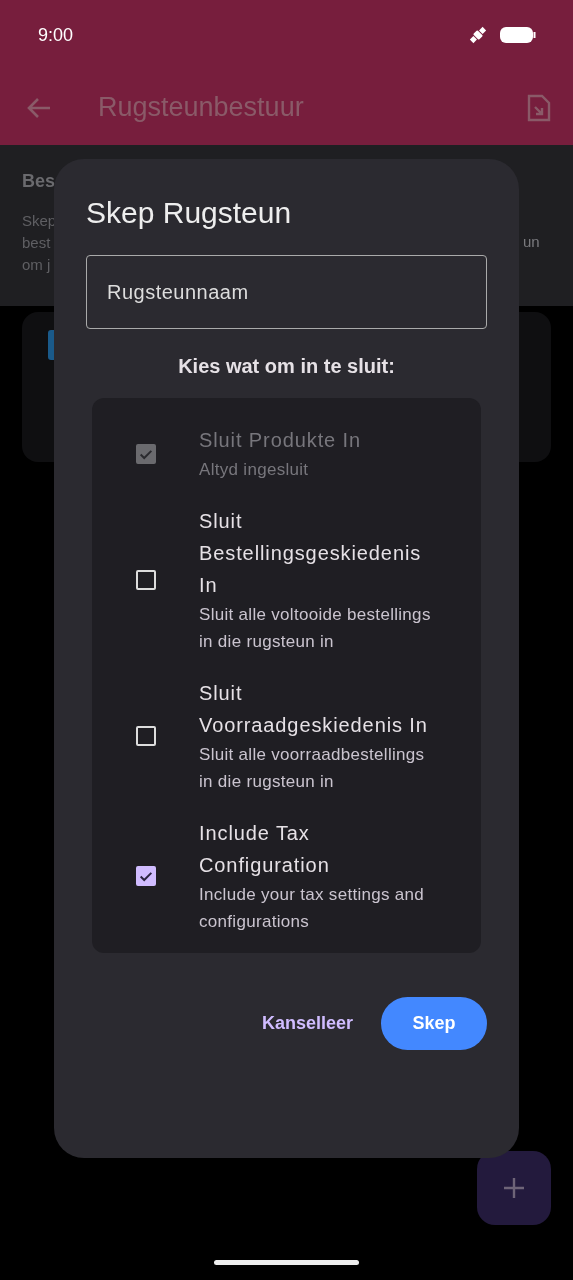 This screenshot has width=573, height=1280. Describe the element at coordinates (539, 107) in the screenshot. I see `file-import-icon` at that location.